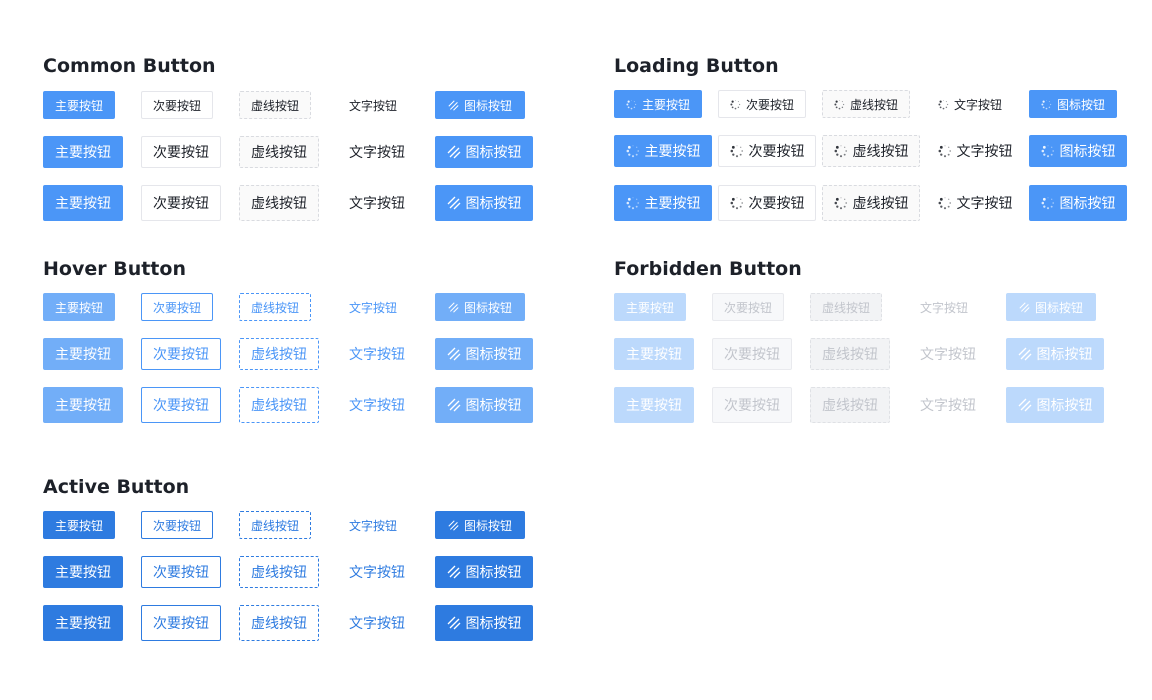 This screenshot has width=1152, height=700. I want to click on forbidden-secondary-button-s: 次要按钮, so click(748, 307).